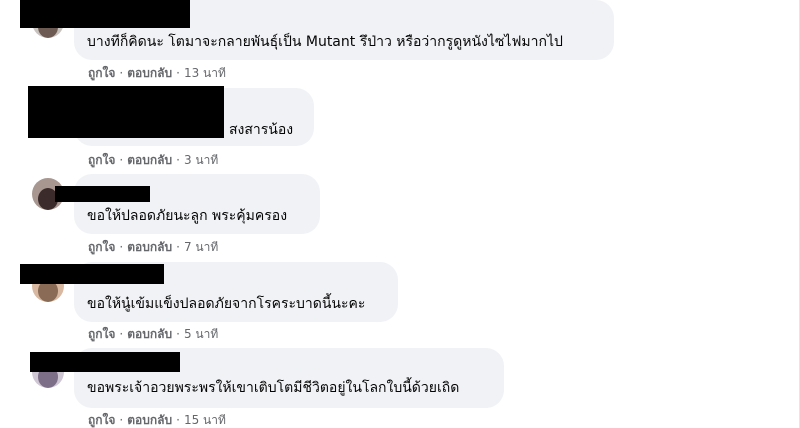  What do you see at coordinates (201, 247) in the screenshot?
I see `comment-timestamp: 7 นาที` at bounding box center [201, 247].